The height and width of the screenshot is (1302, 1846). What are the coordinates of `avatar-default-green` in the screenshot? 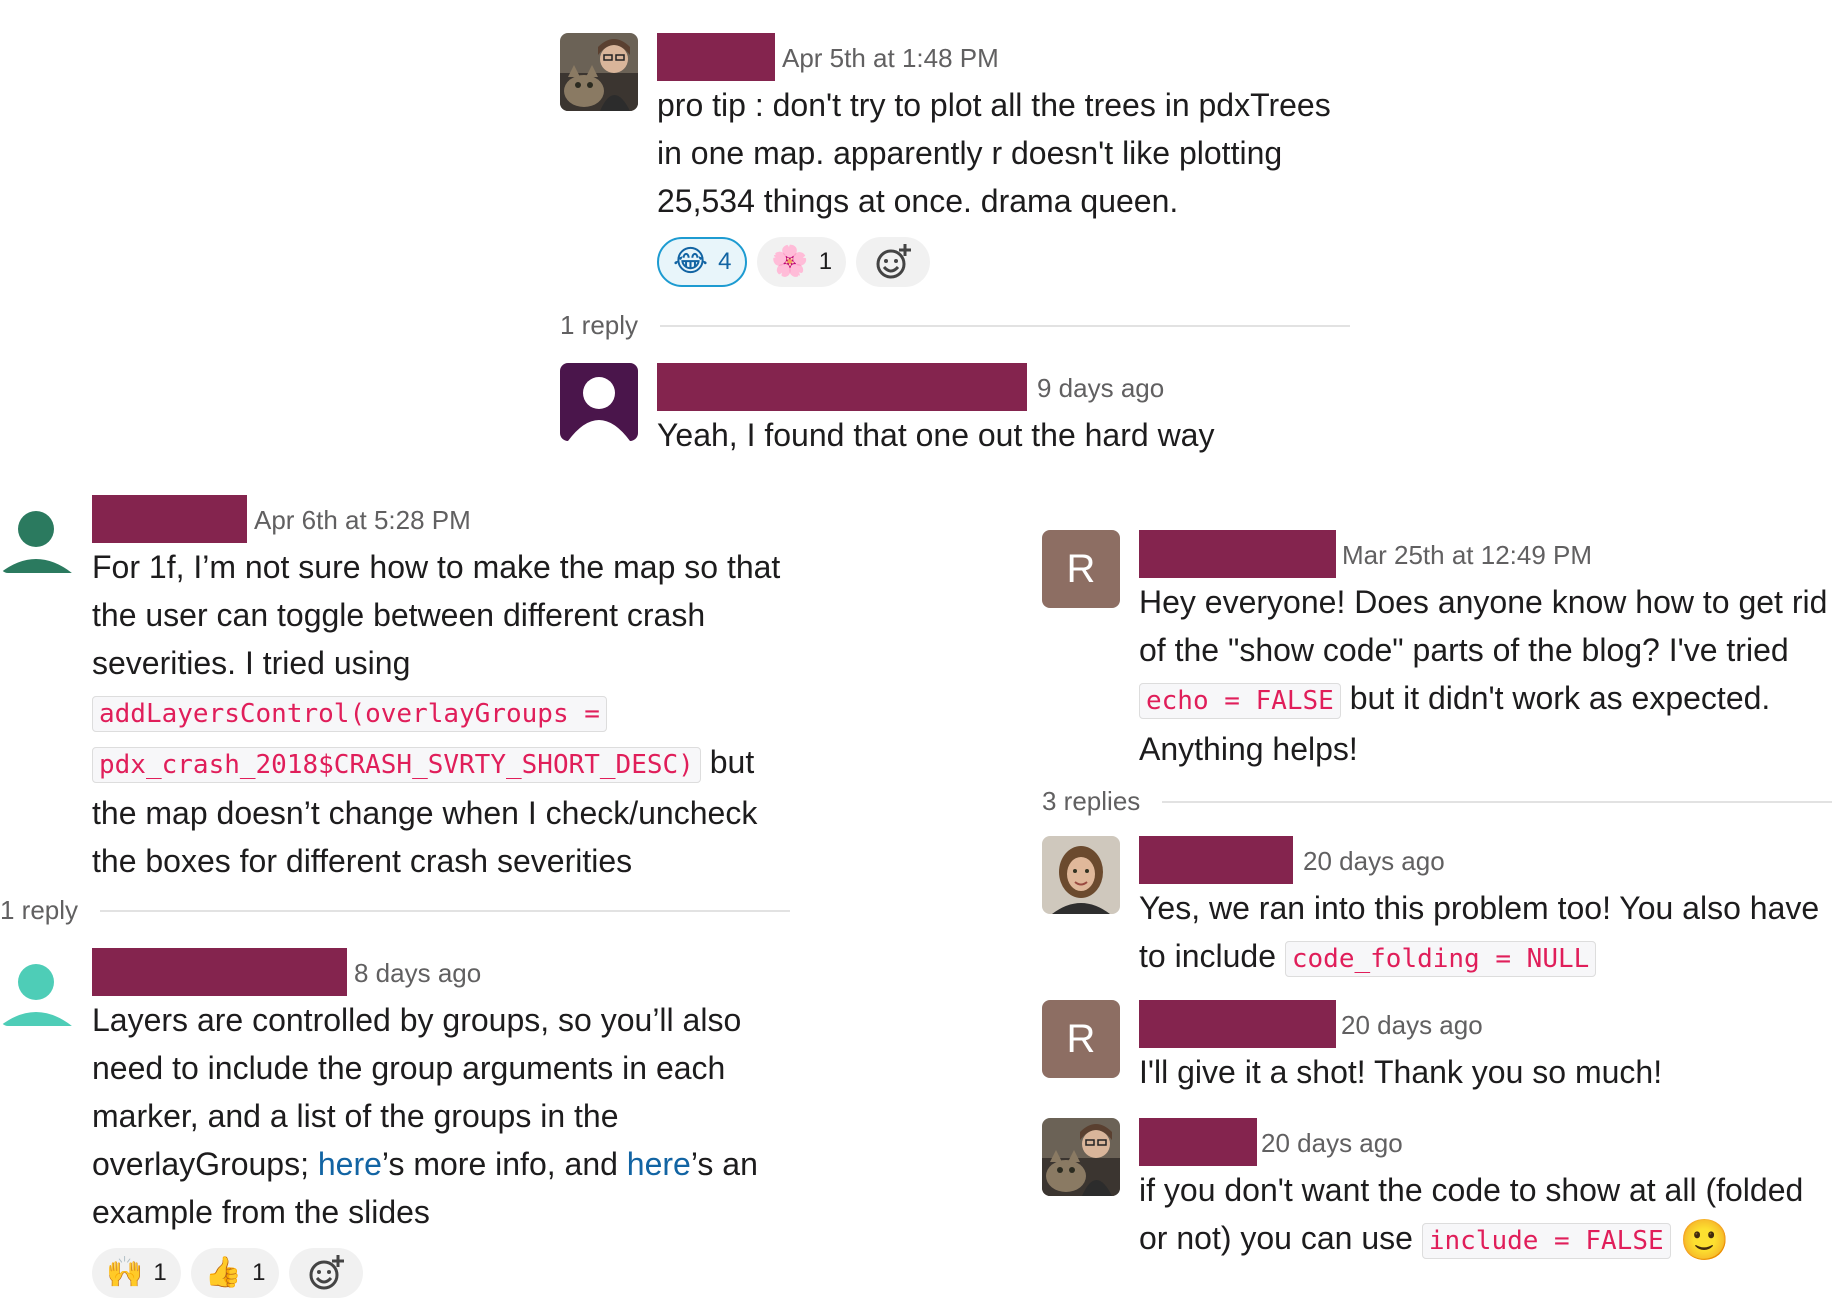 It's located at (39, 534).